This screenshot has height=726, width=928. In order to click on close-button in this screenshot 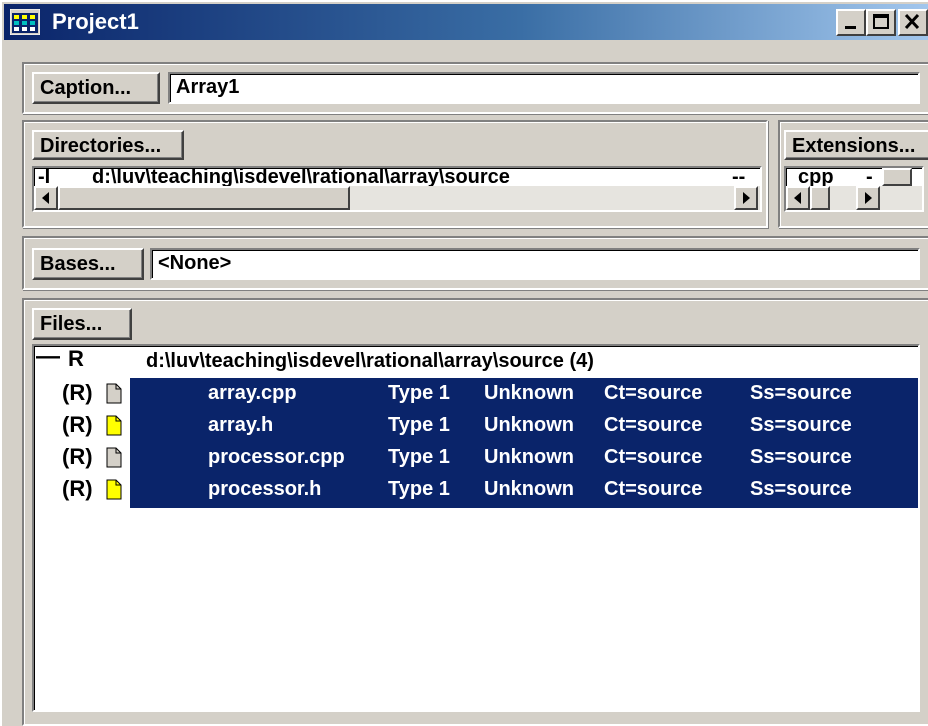, I will do `click(913, 22)`.